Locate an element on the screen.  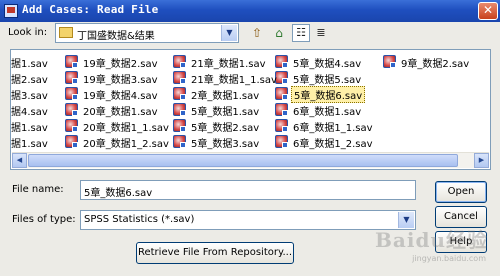
file-name: 21章_数据1.sav is located at coordinates (228, 64).